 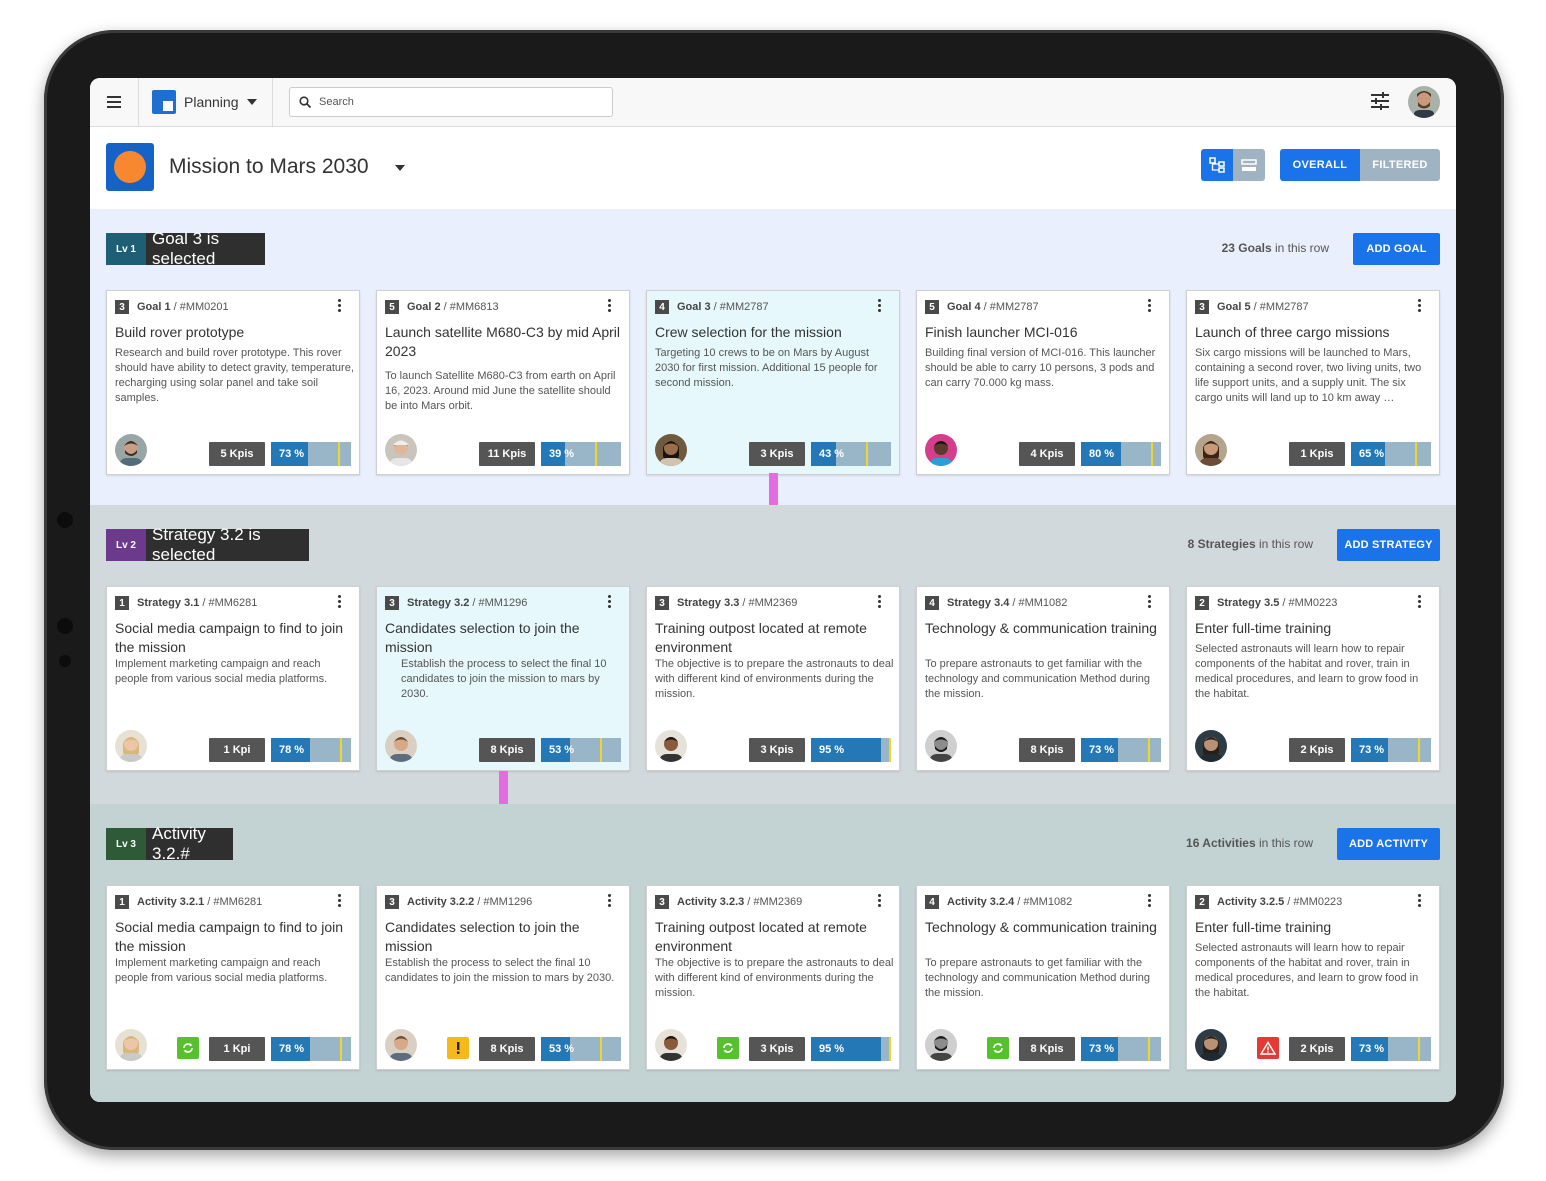 I want to click on list-view-icon, so click(x=1249, y=165).